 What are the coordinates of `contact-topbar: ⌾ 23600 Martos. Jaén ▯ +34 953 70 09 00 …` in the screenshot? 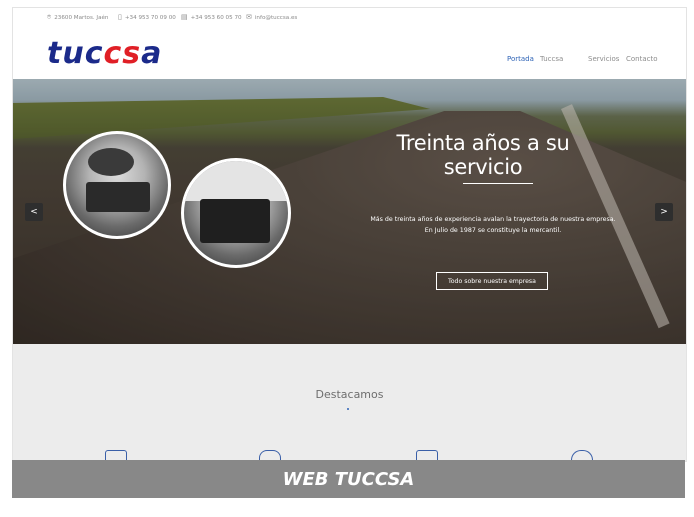 It's located at (349, 18).